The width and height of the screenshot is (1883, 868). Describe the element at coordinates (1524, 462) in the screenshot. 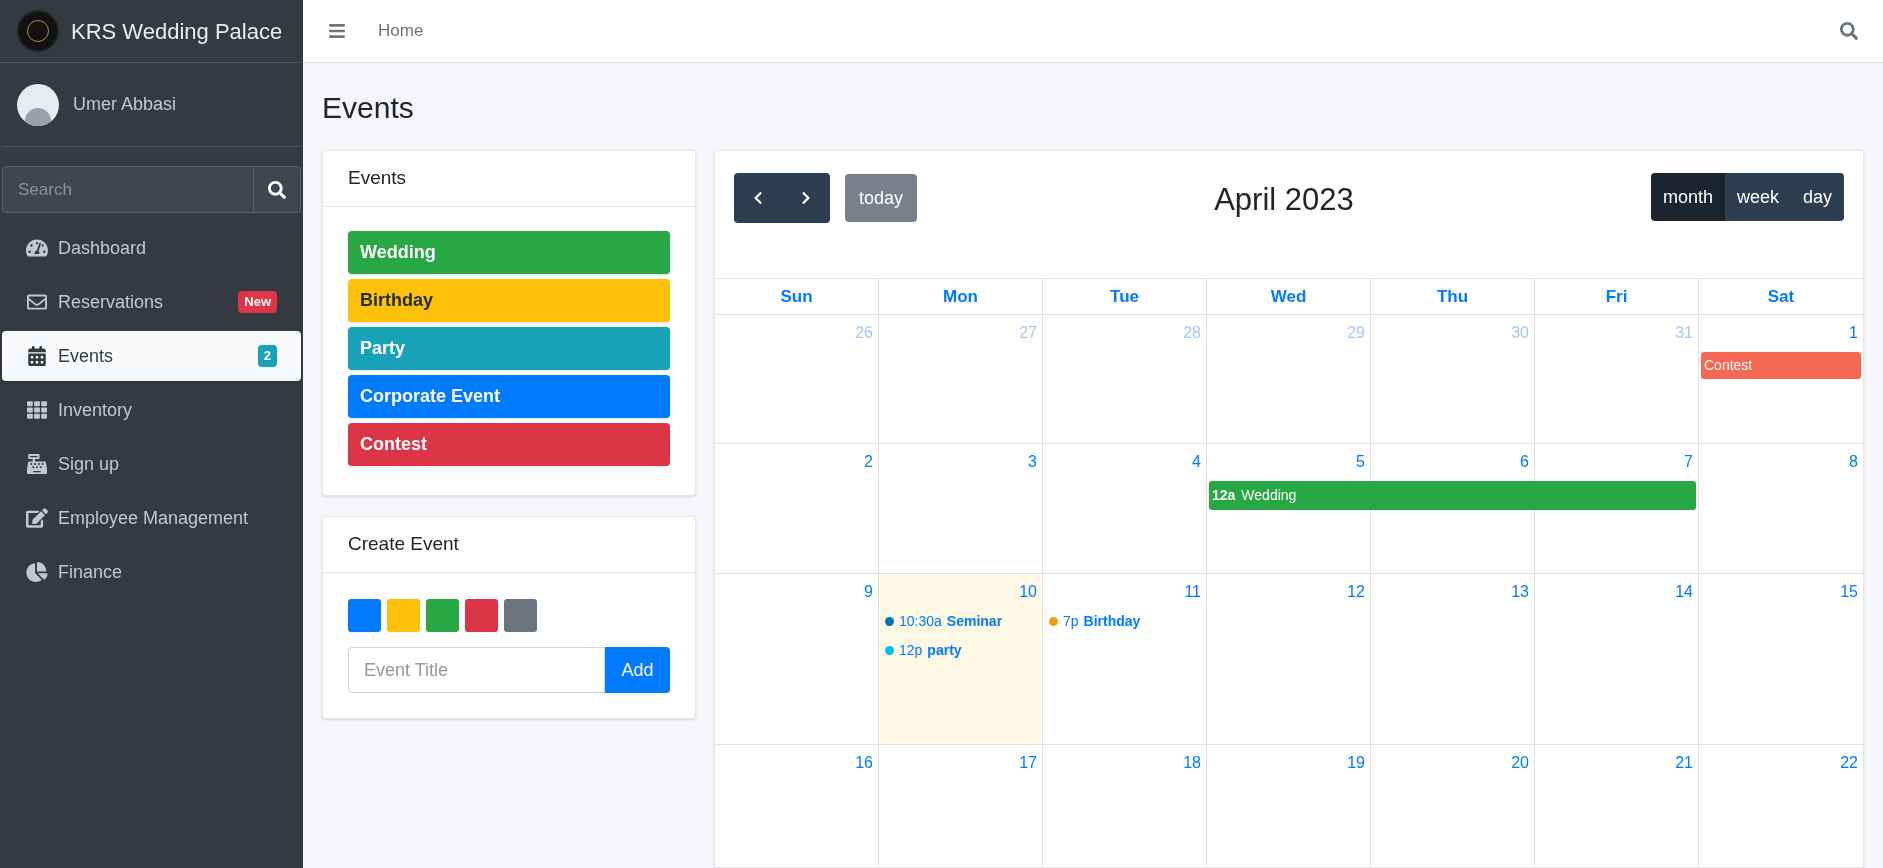

I see `day-number: 6` at that location.